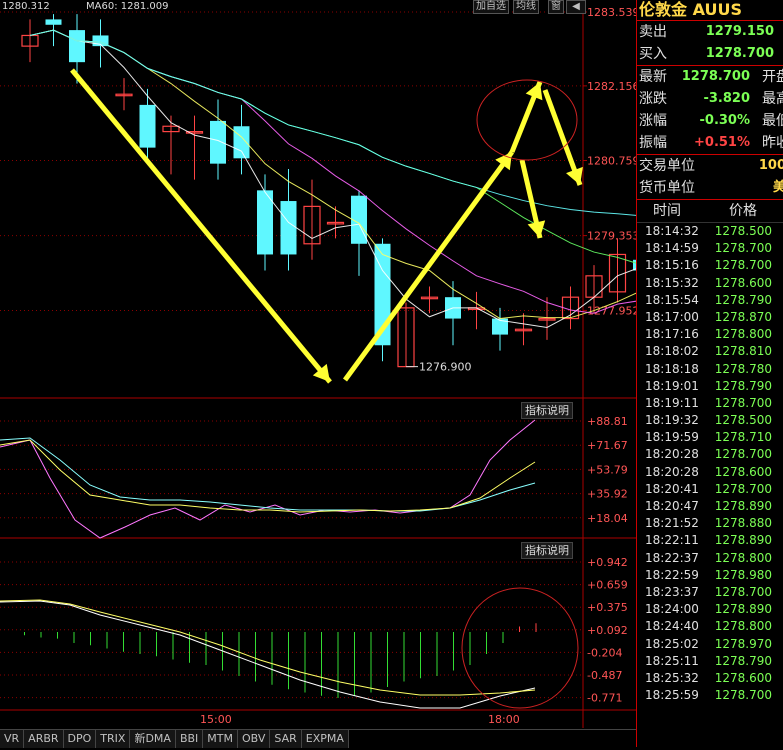  I want to click on pct-label: 涨幅, so click(653, 121).